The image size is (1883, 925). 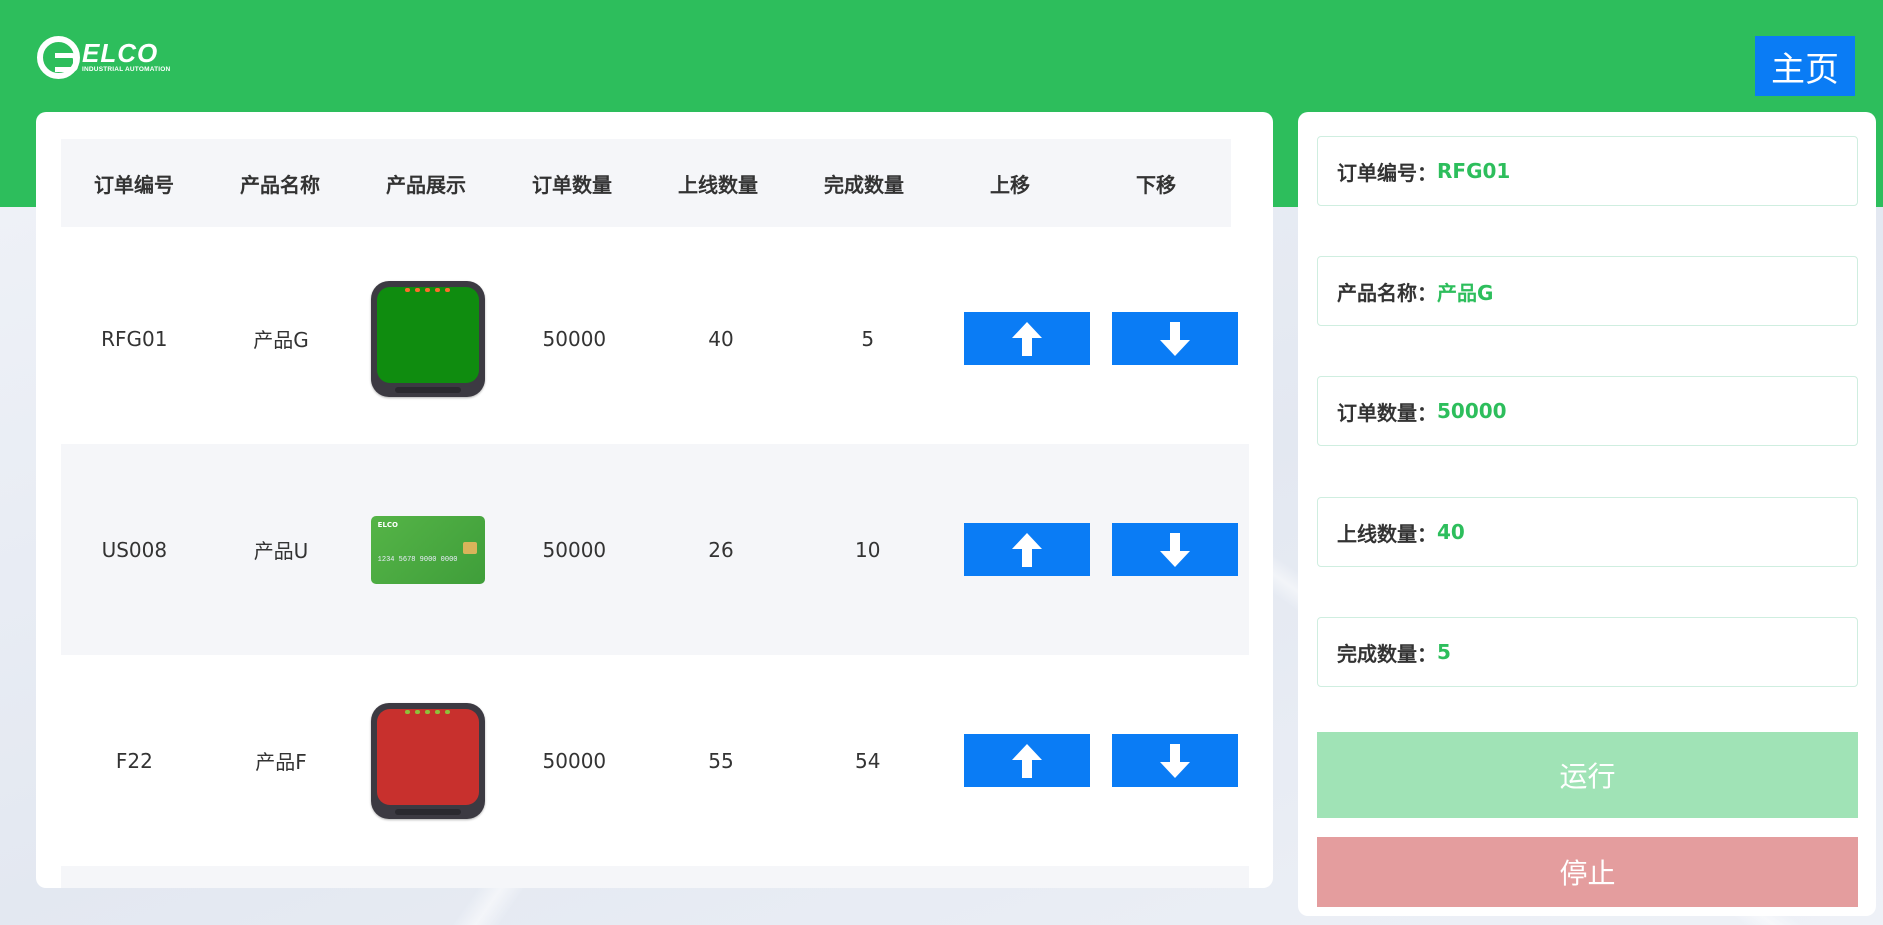 What do you see at coordinates (1387, 412) in the screenshot?
I see `order-qty-label: 订单数量：` at bounding box center [1387, 412].